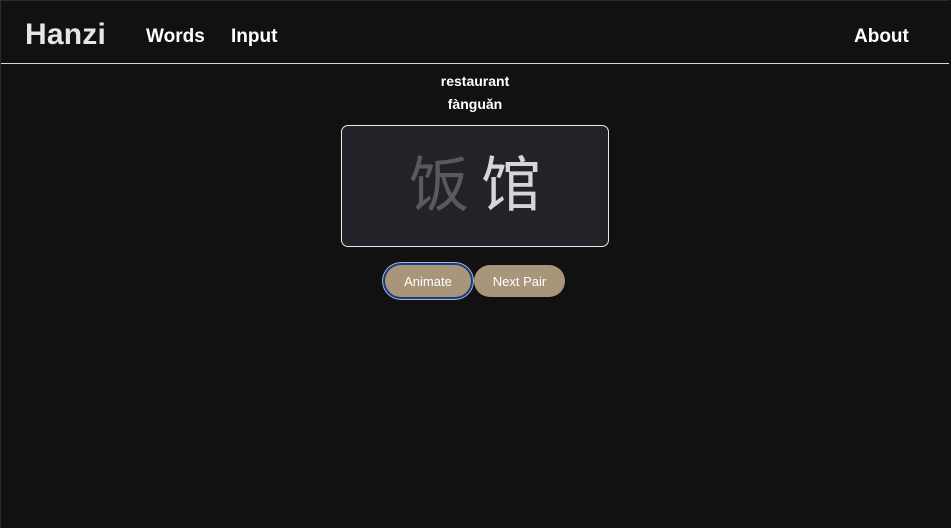 Image resolution: width=951 pixels, height=528 pixels. I want to click on nav-link-about: About, so click(881, 37).